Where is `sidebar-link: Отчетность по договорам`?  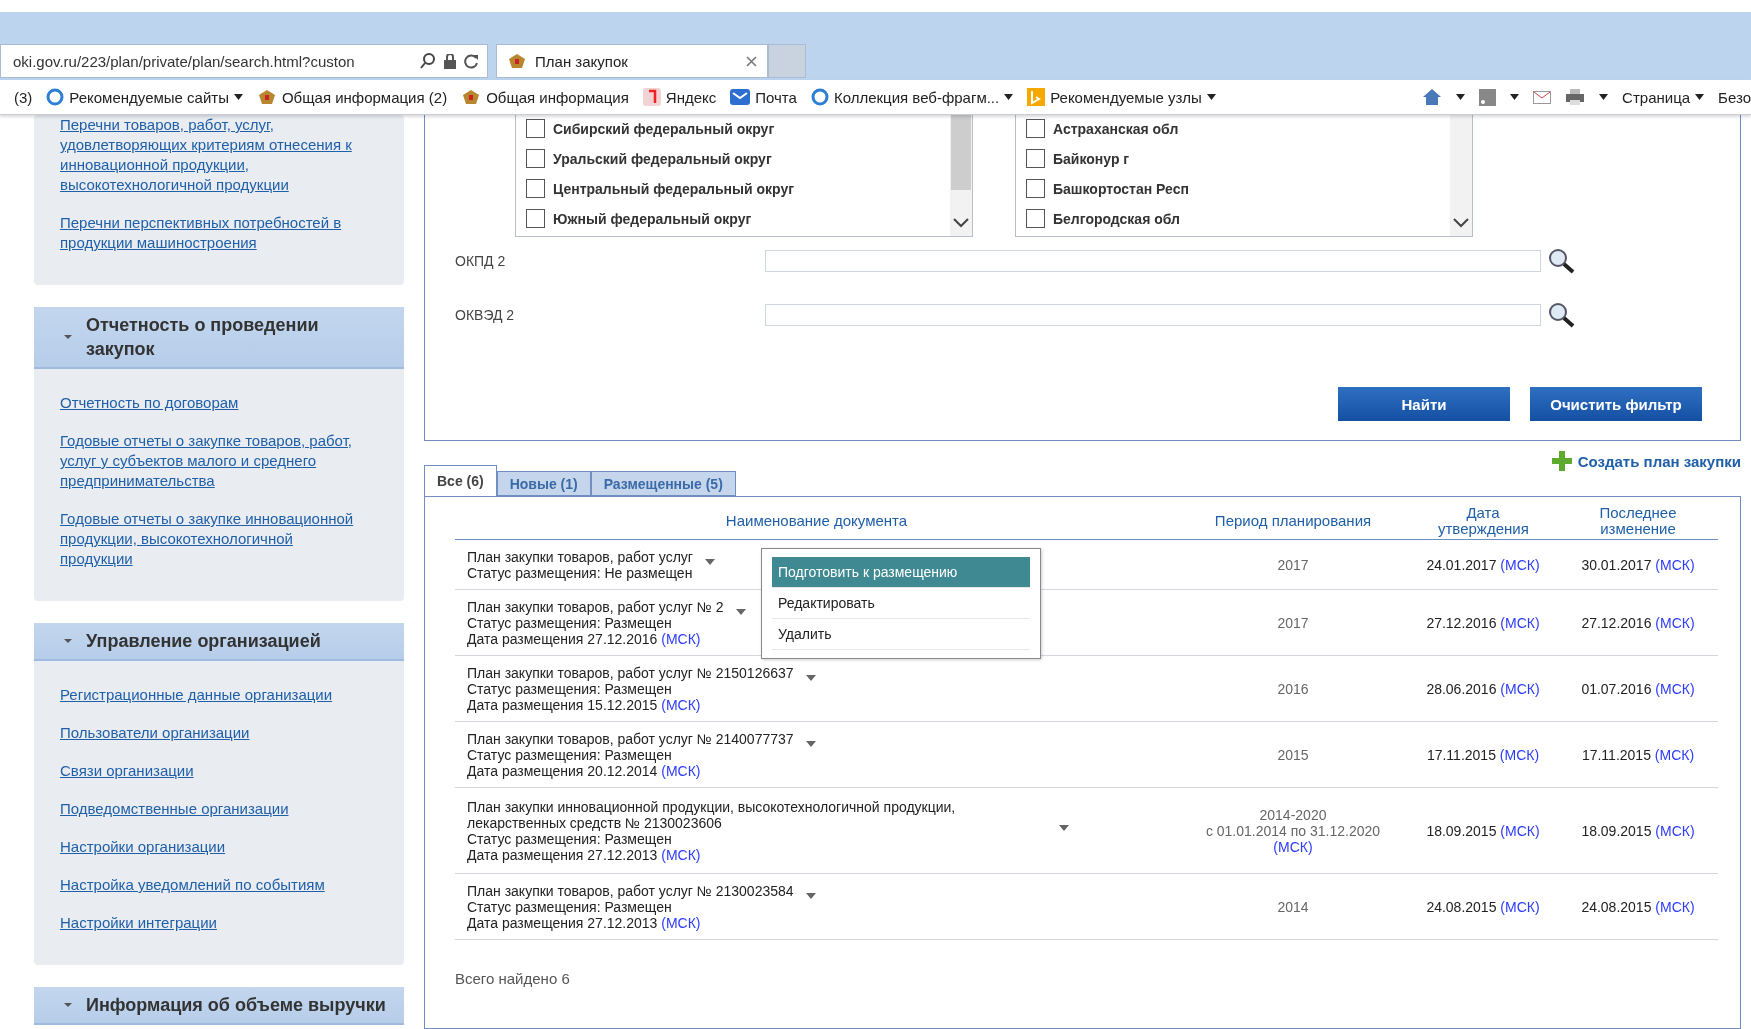 sidebar-link: Отчетность по договорам is located at coordinates (207, 403).